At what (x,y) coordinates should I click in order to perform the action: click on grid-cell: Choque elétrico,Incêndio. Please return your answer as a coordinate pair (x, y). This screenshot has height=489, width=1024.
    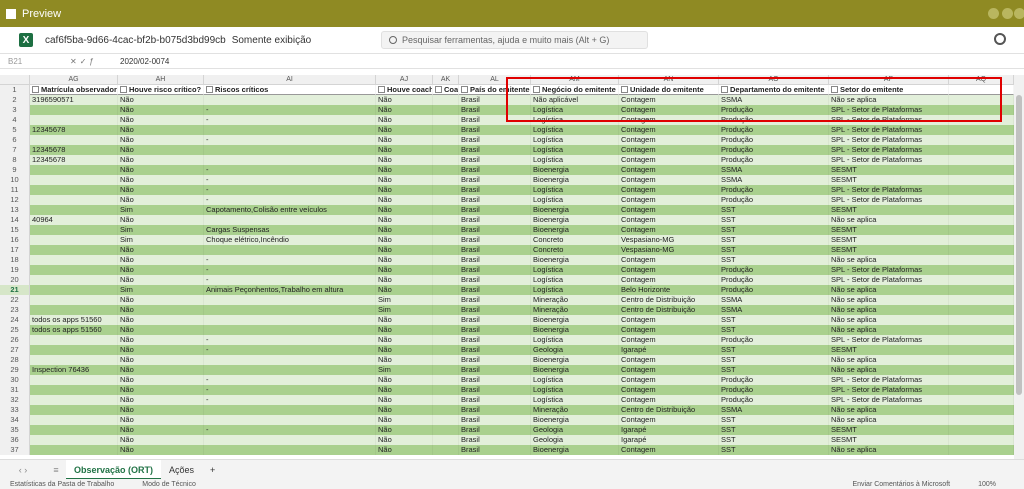
    Looking at the image, I should click on (290, 240).